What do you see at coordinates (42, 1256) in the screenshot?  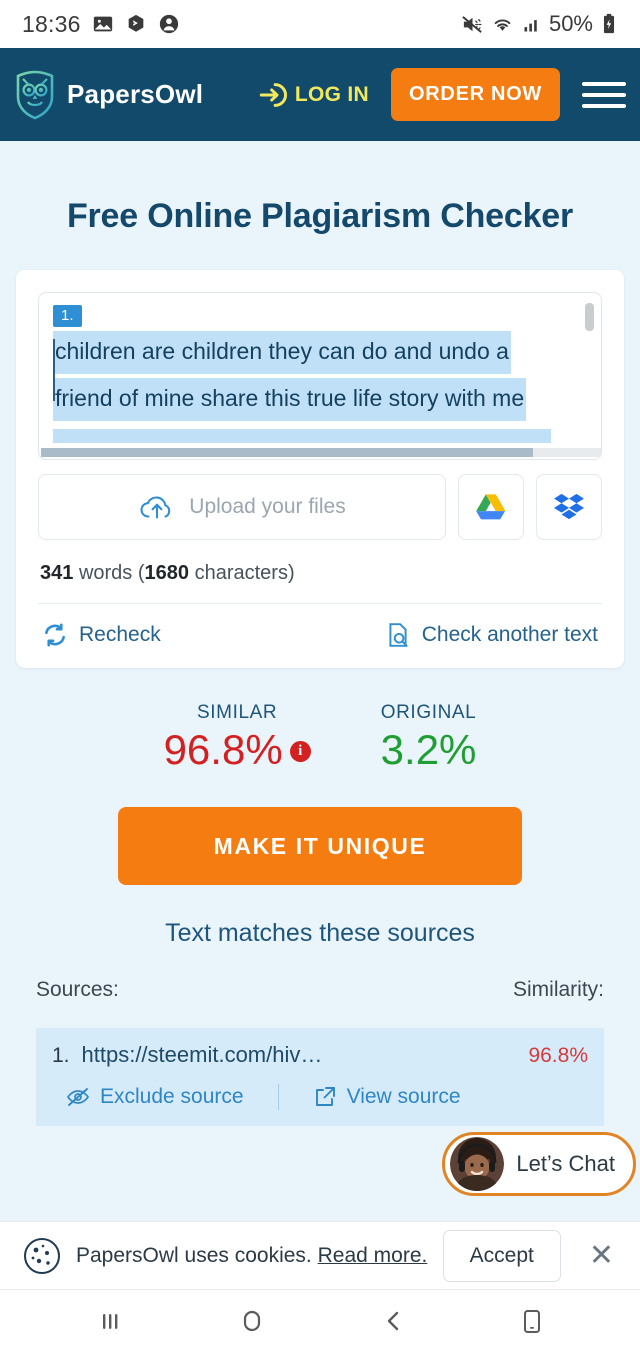 I see `cookie-icon` at bounding box center [42, 1256].